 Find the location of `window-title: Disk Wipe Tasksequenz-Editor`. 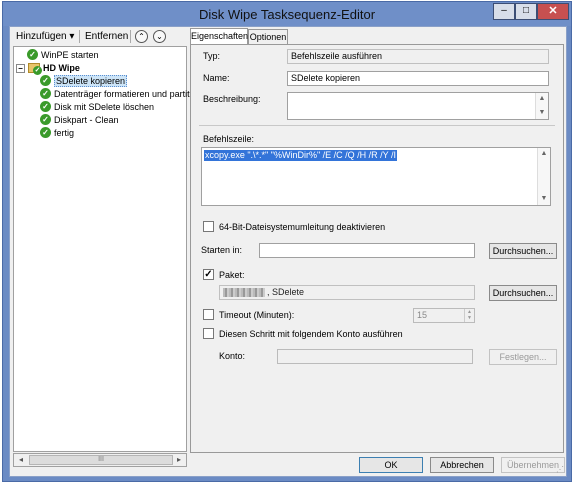

window-title: Disk Wipe Tasksequenz-Editor is located at coordinates (287, 14).